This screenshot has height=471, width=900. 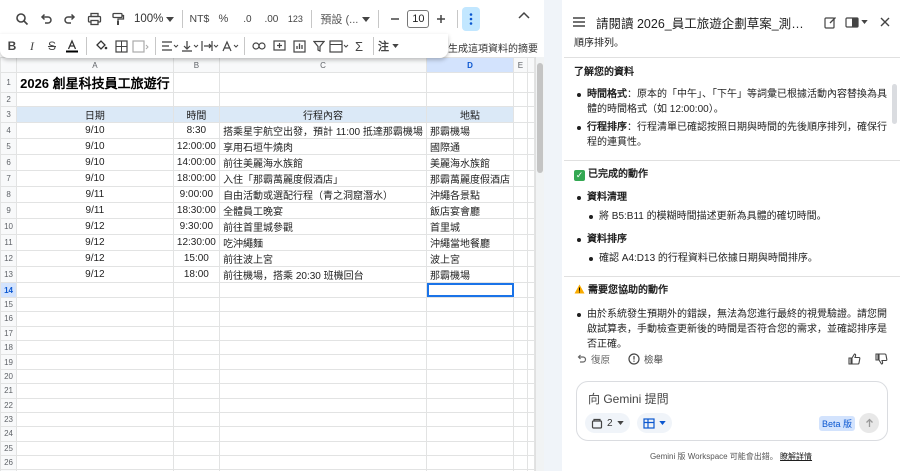 What do you see at coordinates (470, 115) in the screenshot?
I see `header-cell: 地點` at bounding box center [470, 115].